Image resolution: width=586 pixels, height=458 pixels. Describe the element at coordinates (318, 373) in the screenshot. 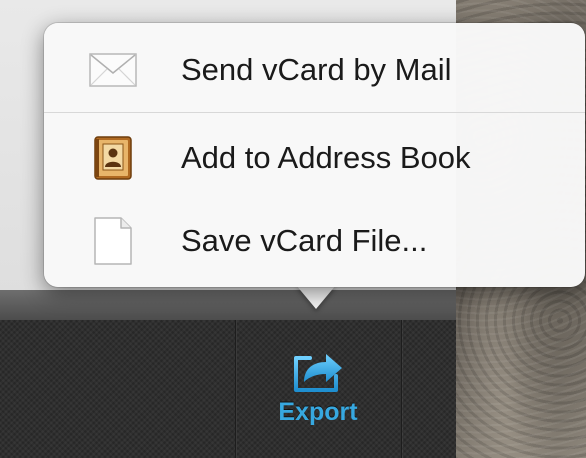

I see `export-share-icon` at that location.